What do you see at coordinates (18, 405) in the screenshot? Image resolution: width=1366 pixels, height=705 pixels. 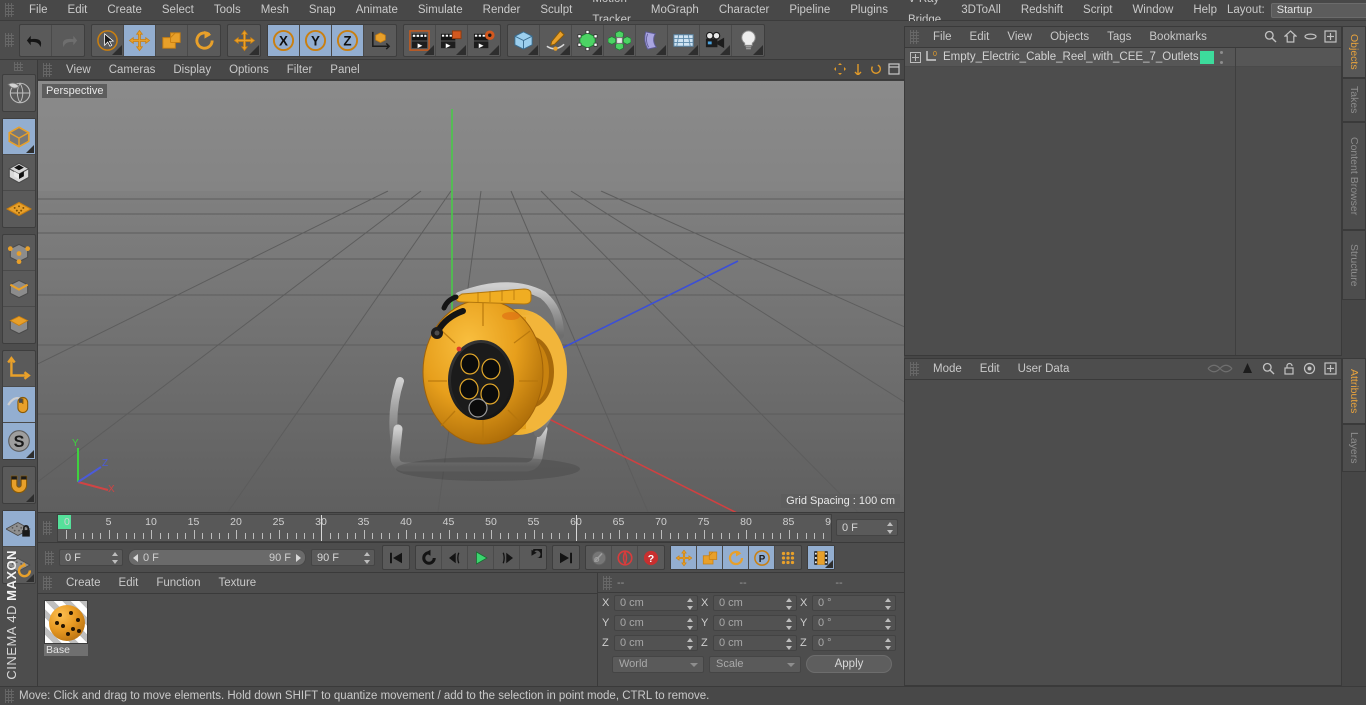 I see `viewport-solo-button` at bounding box center [18, 405].